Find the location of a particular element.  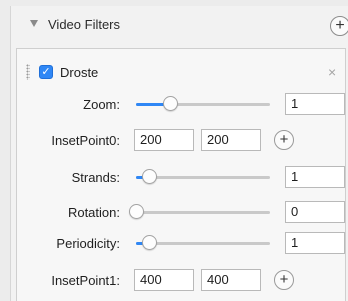

insetpoint0-x-field: 200 is located at coordinates (164, 140).